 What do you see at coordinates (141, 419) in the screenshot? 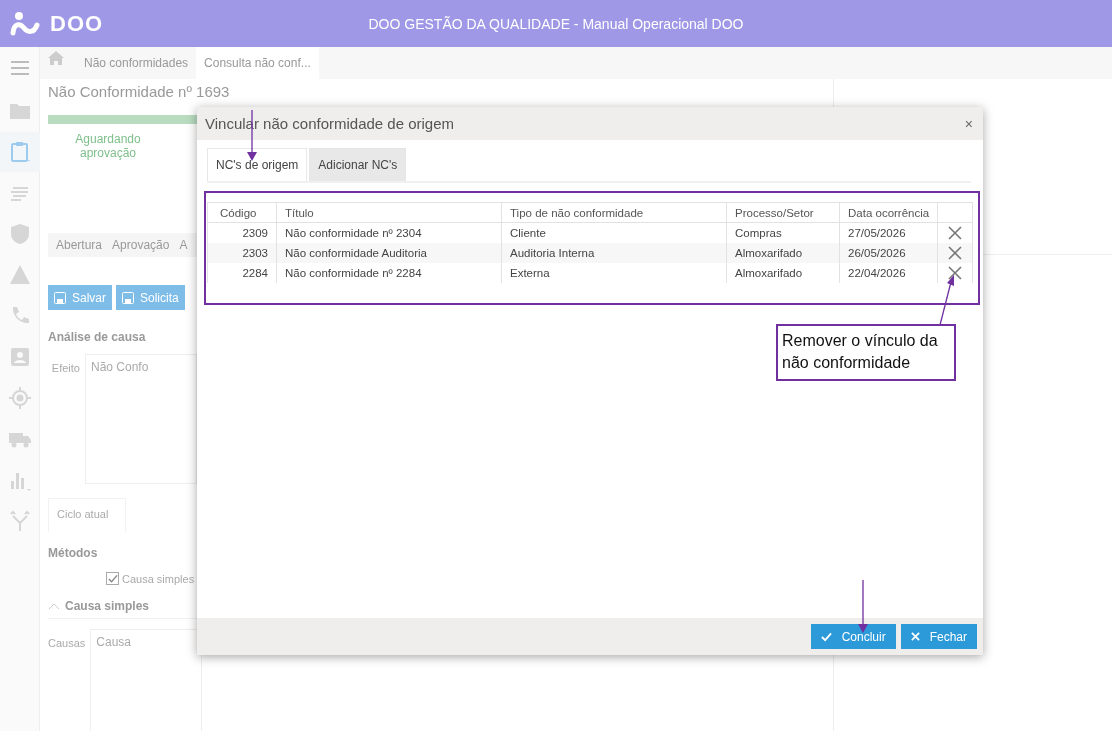
I see `effect-field: Não Confo` at bounding box center [141, 419].